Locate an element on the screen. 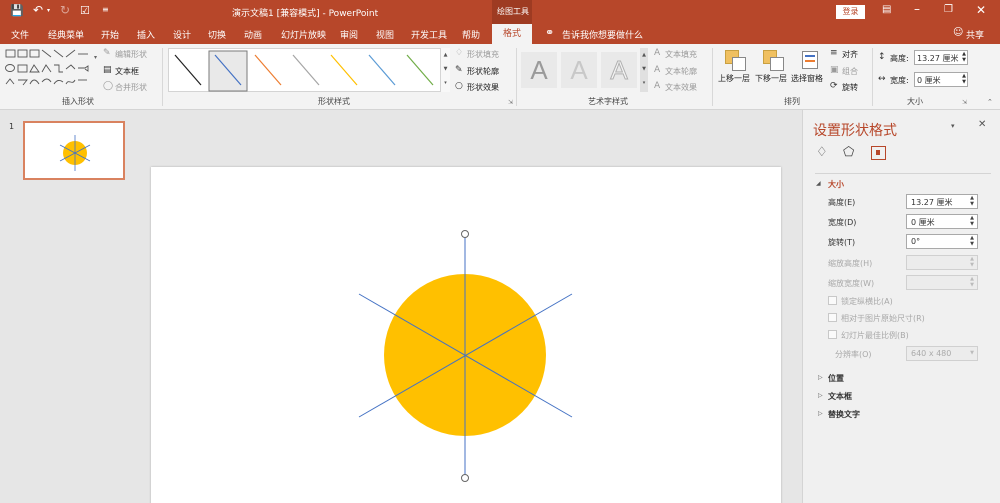 This screenshot has height=503, width=1000. wordart-scroll: ▲ ▼ ▾ is located at coordinates (644, 70).